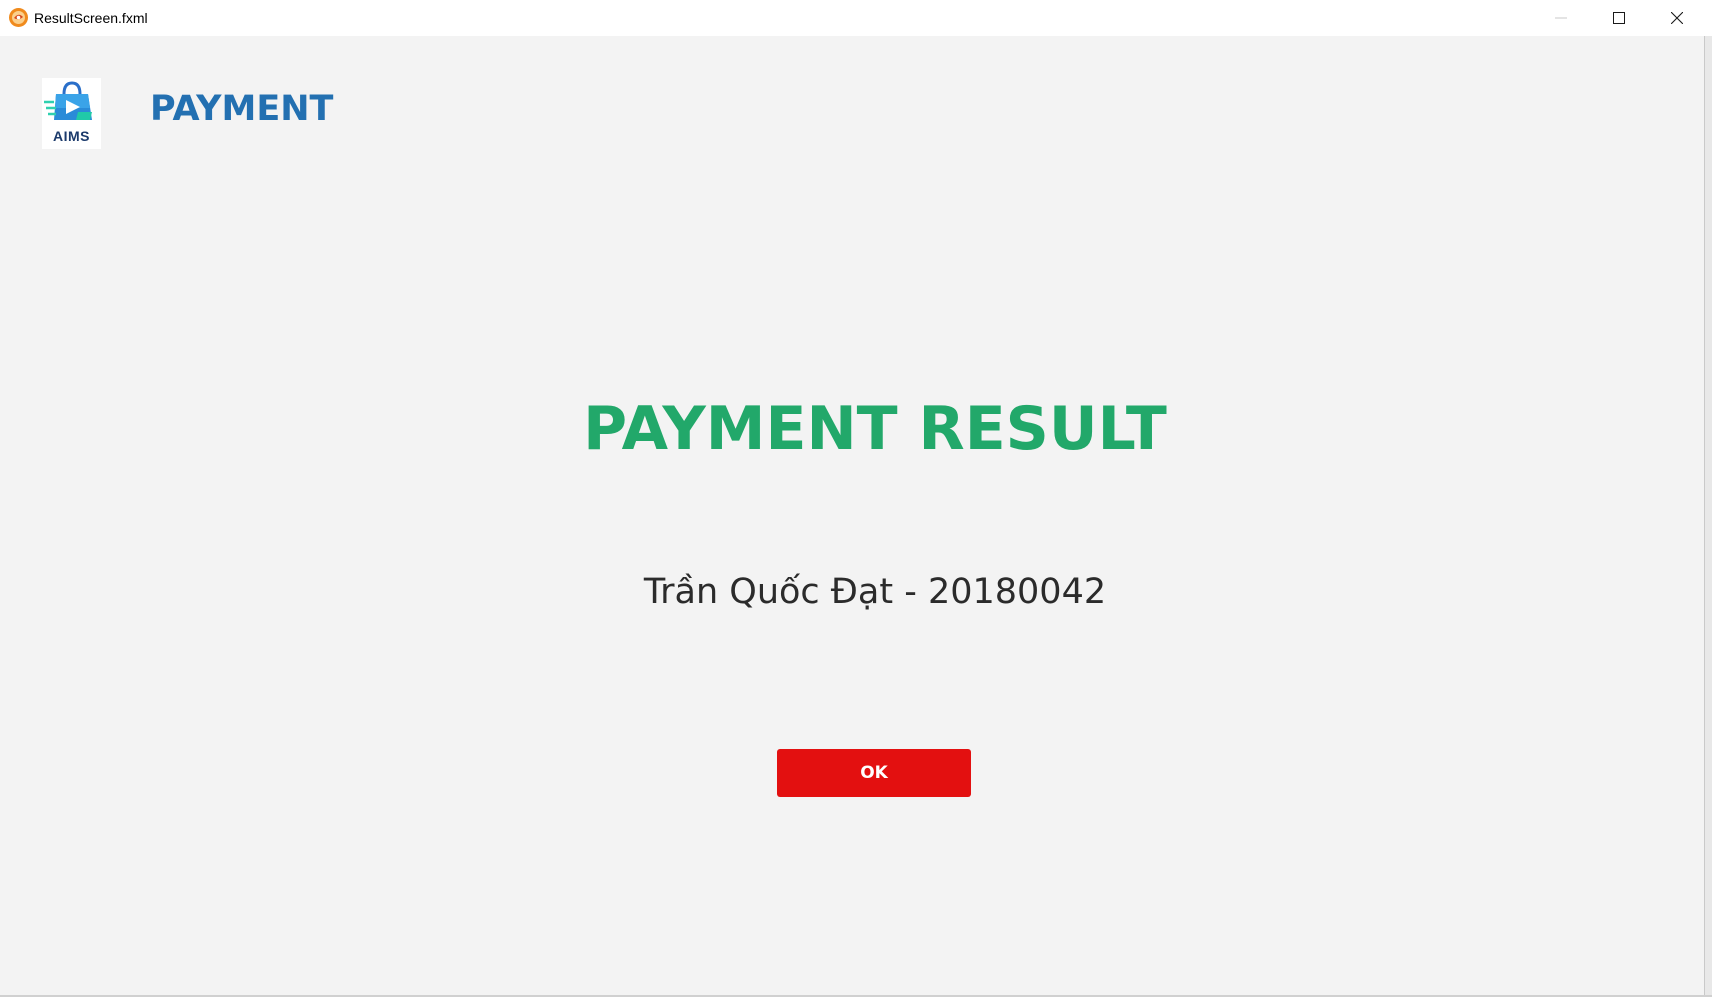  I want to click on window-title: ResultScreen.fxml, so click(91, 18).